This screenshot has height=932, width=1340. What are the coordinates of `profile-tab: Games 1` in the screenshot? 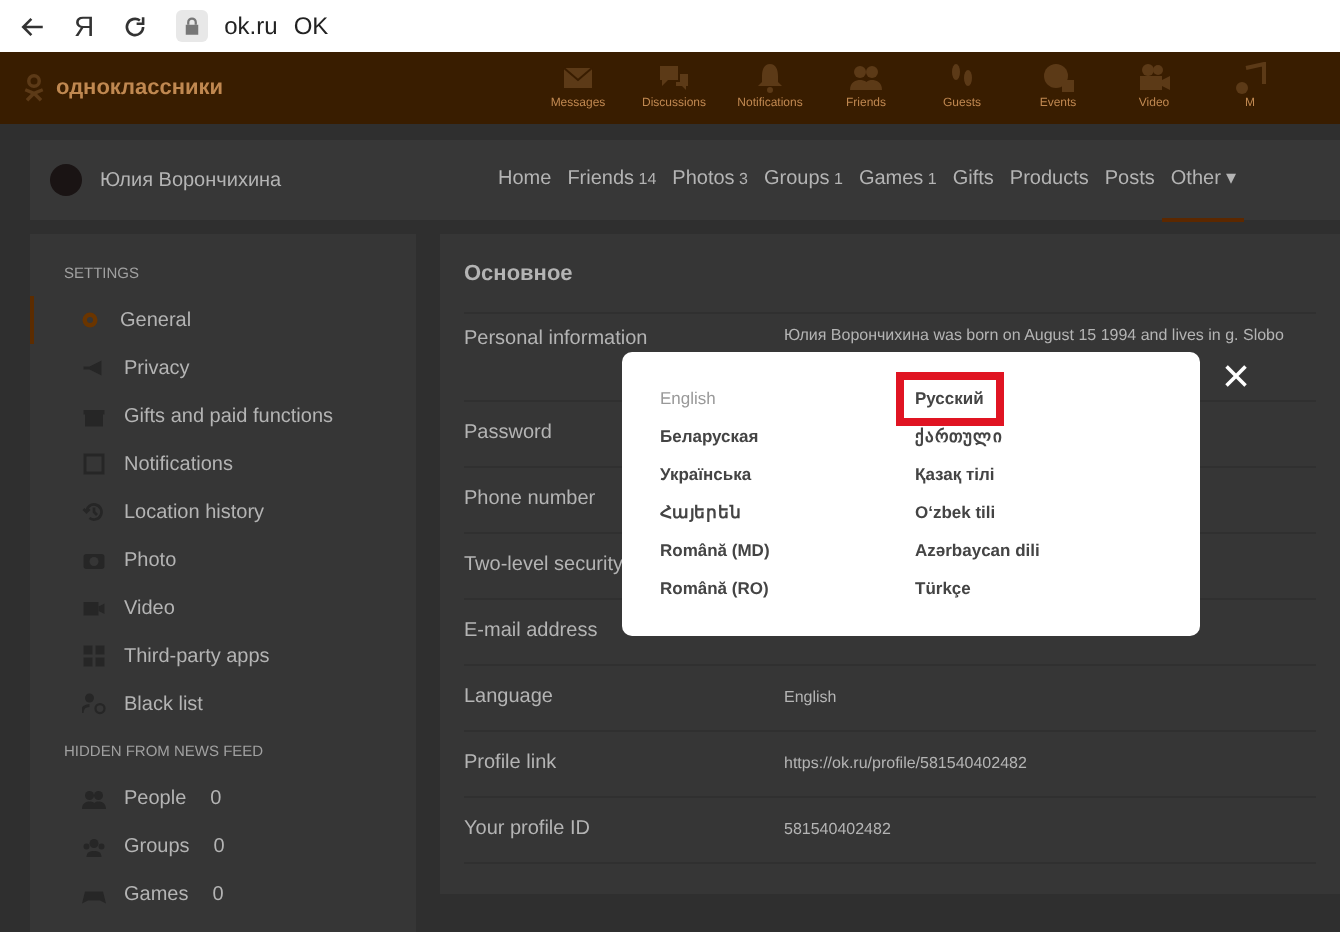 It's located at (897, 180).